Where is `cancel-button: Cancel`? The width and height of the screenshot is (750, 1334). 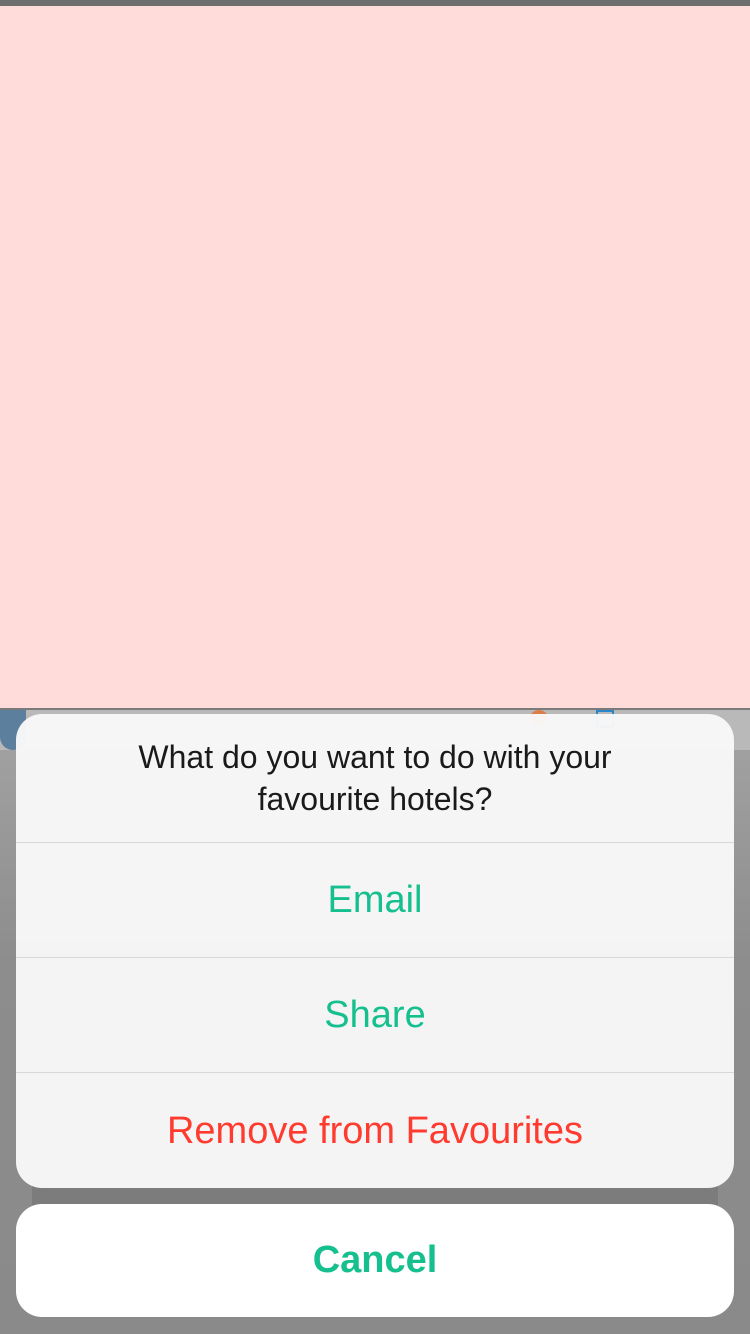
cancel-button: Cancel is located at coordinates (375, 1260).